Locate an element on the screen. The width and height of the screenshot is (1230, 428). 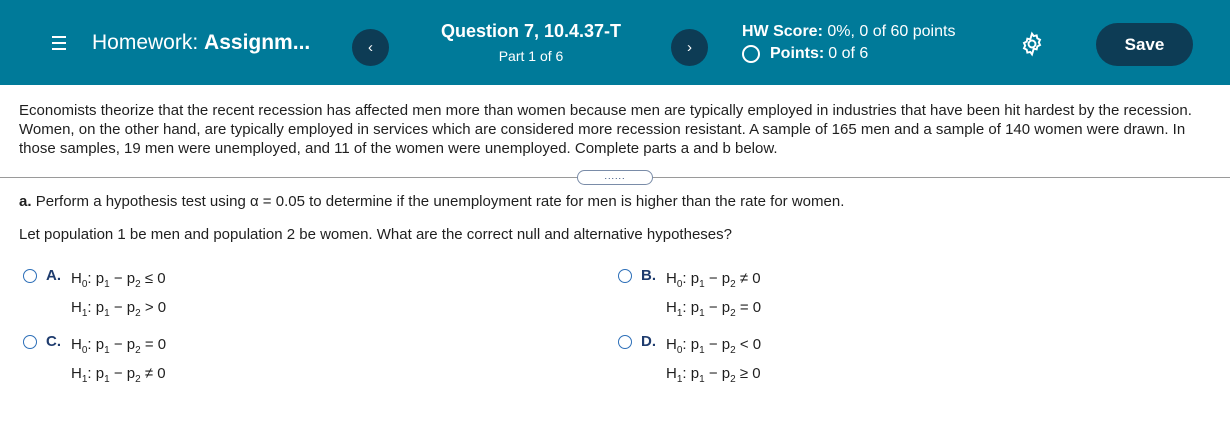
question-info: Question 7, 10.4.37-T Part 1 of 6 is located at coordinates (531, 42).